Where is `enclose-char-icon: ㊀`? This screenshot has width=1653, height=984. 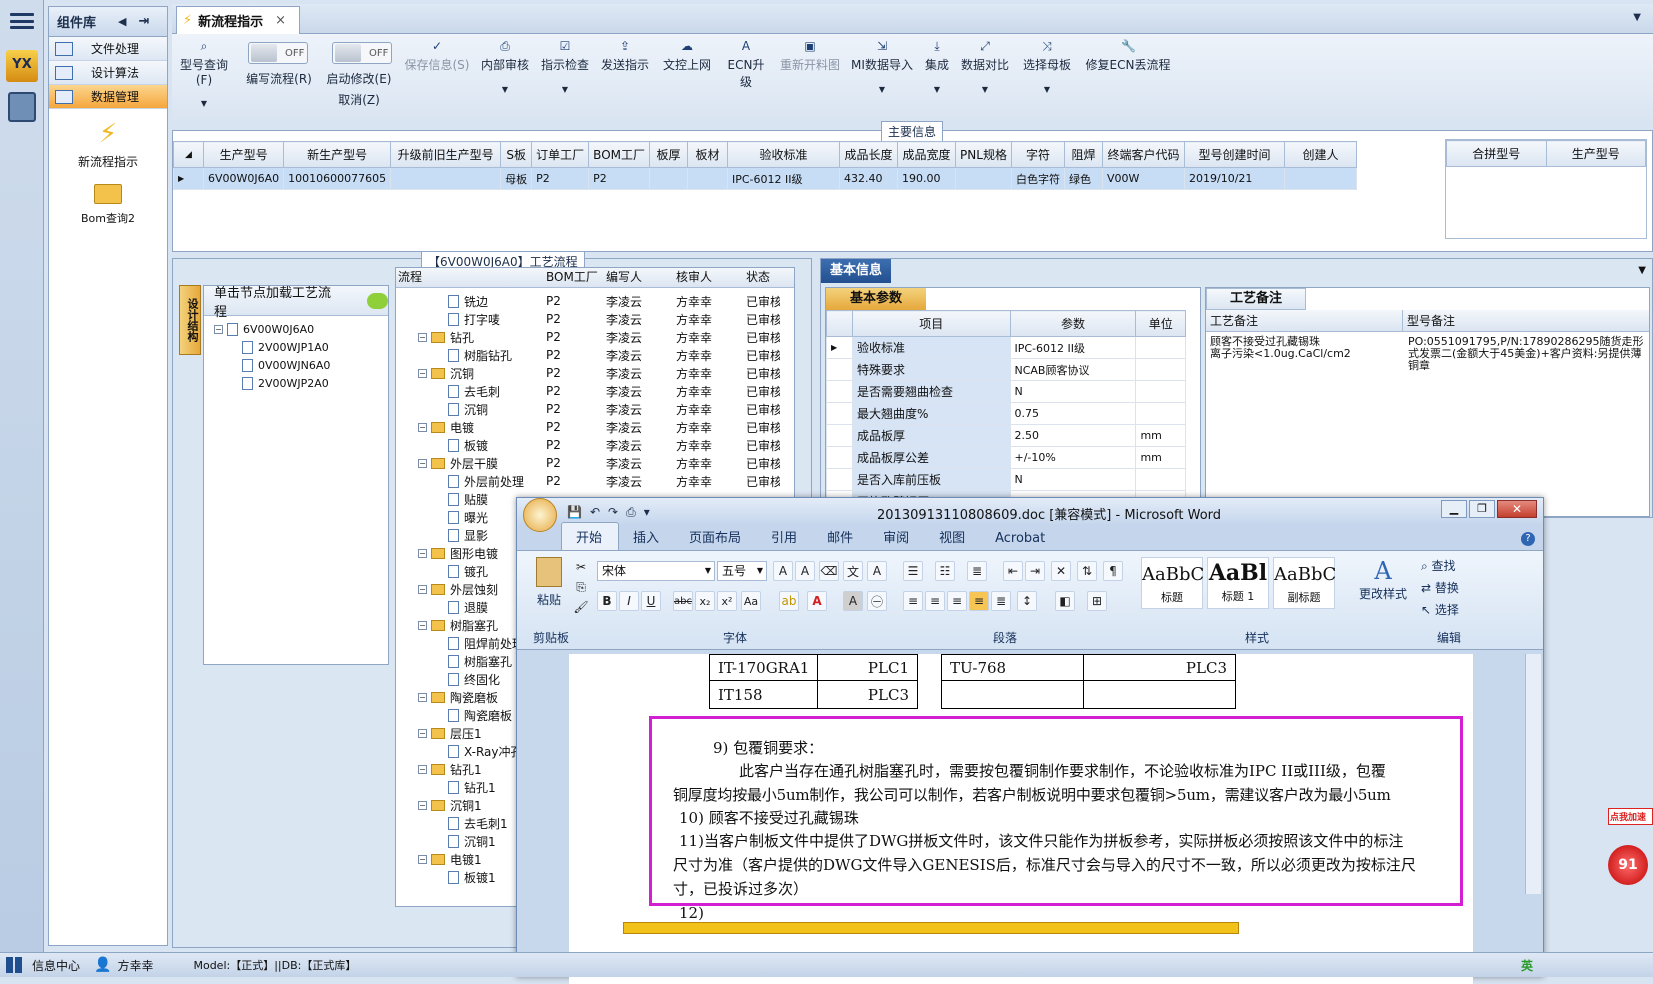
enclose-char-icon: ㊀ is located at coordinates (877, 601).